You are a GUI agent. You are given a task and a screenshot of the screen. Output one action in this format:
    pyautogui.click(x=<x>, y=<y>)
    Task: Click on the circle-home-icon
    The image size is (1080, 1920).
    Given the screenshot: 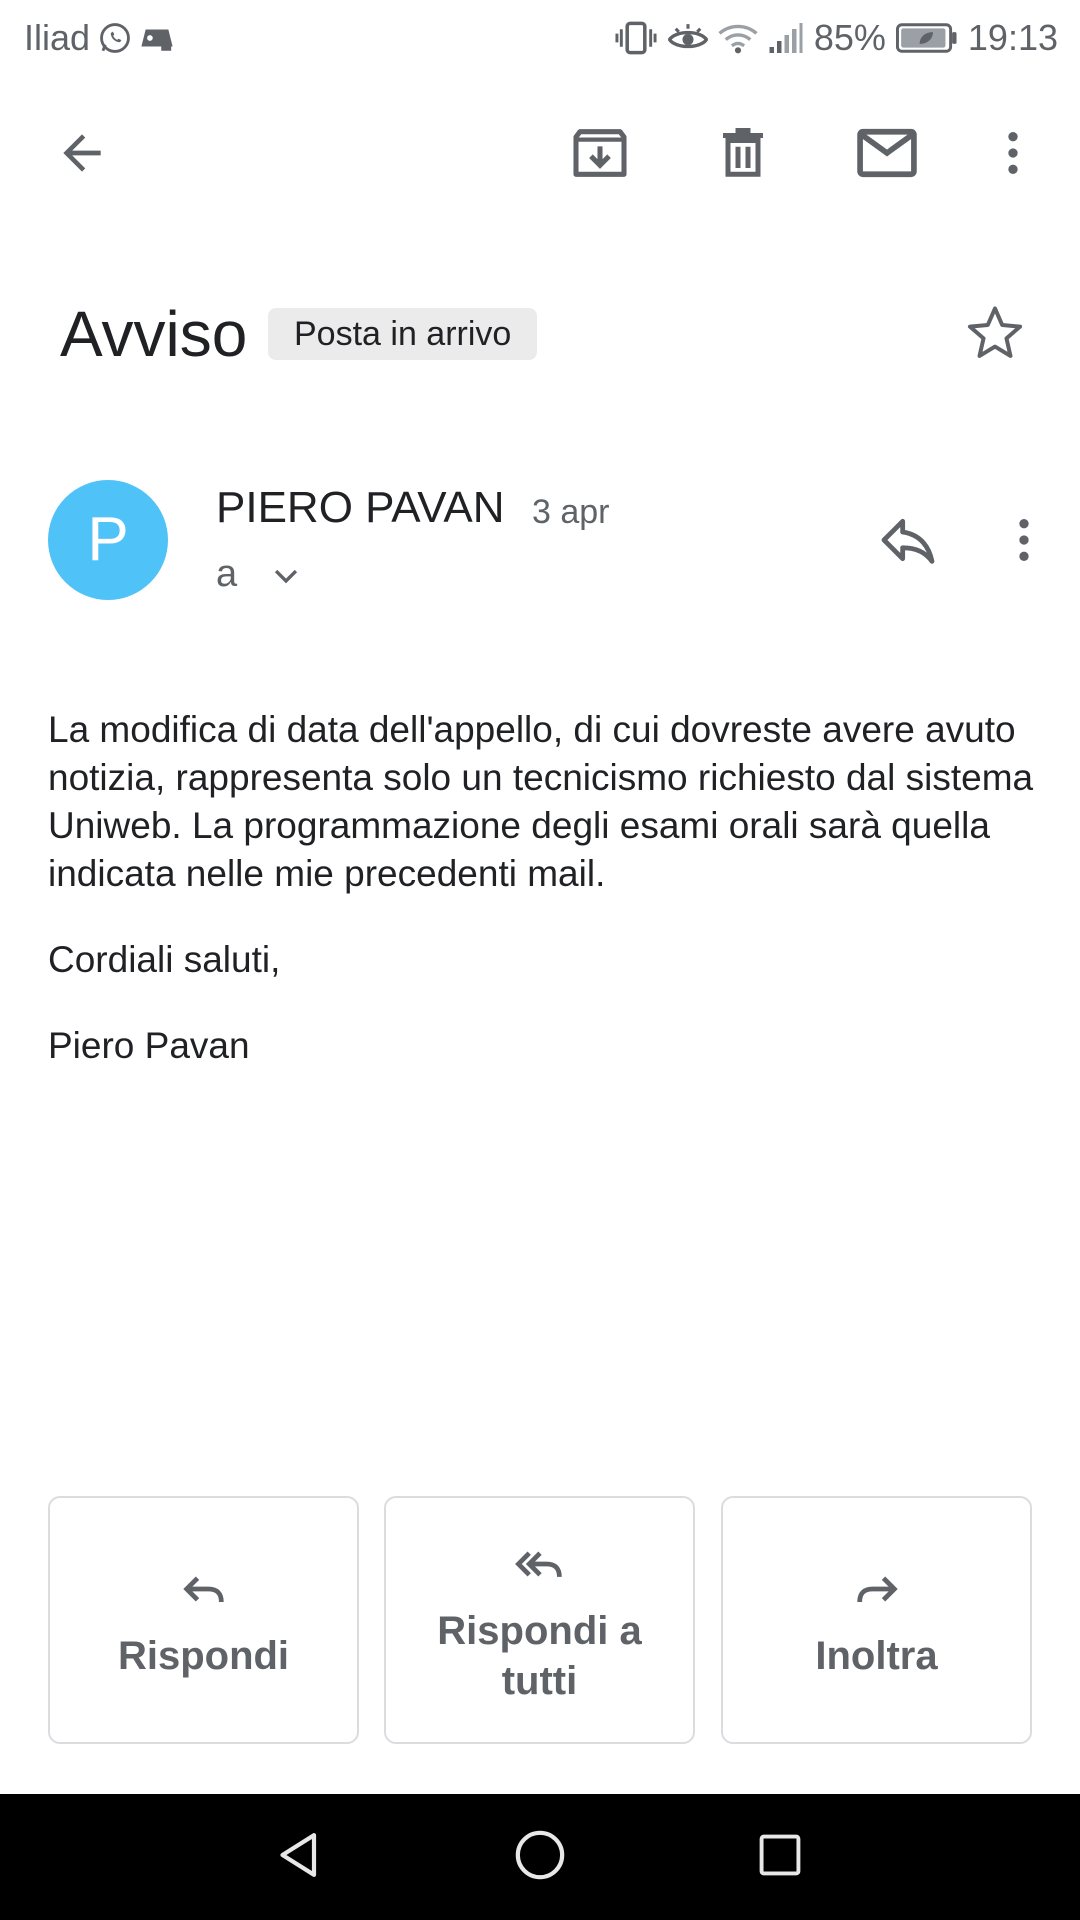 What is the action you would take?
    pyautogui.click(x=540, y=1857)
    